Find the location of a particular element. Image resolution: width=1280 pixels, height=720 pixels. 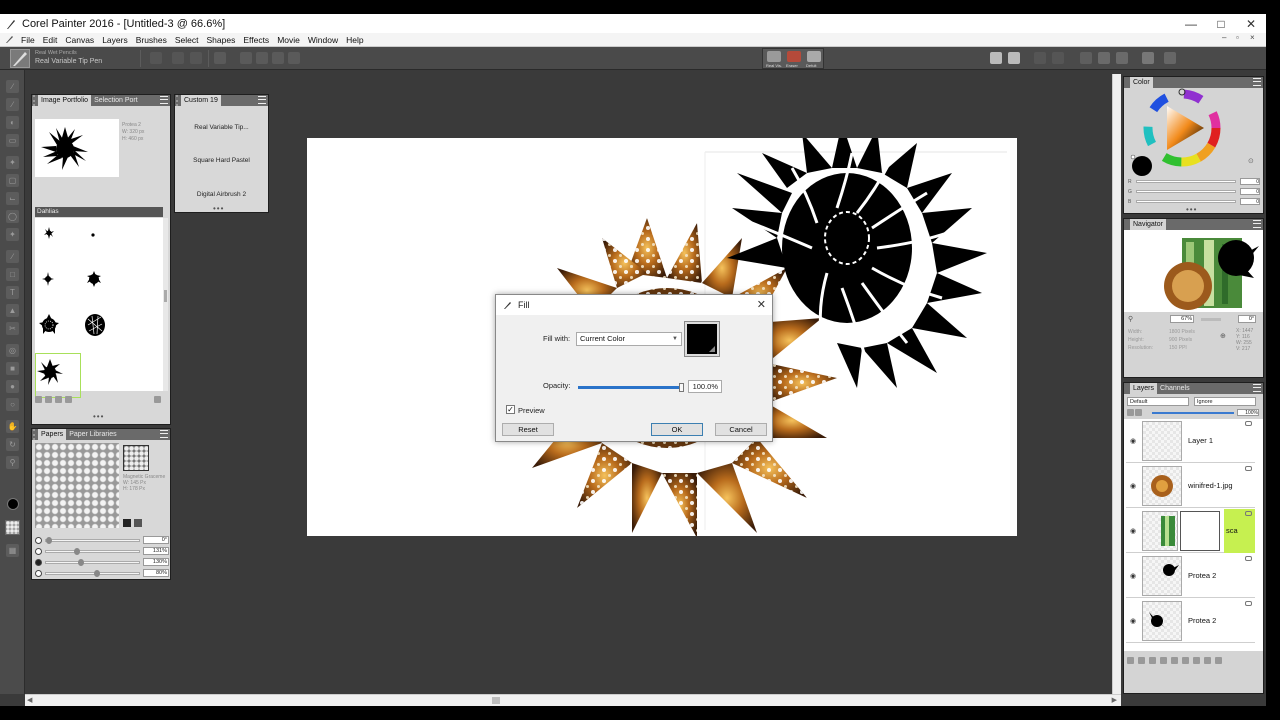

brush-category: Real Wet Pencils is located at coordinates (56, 53).